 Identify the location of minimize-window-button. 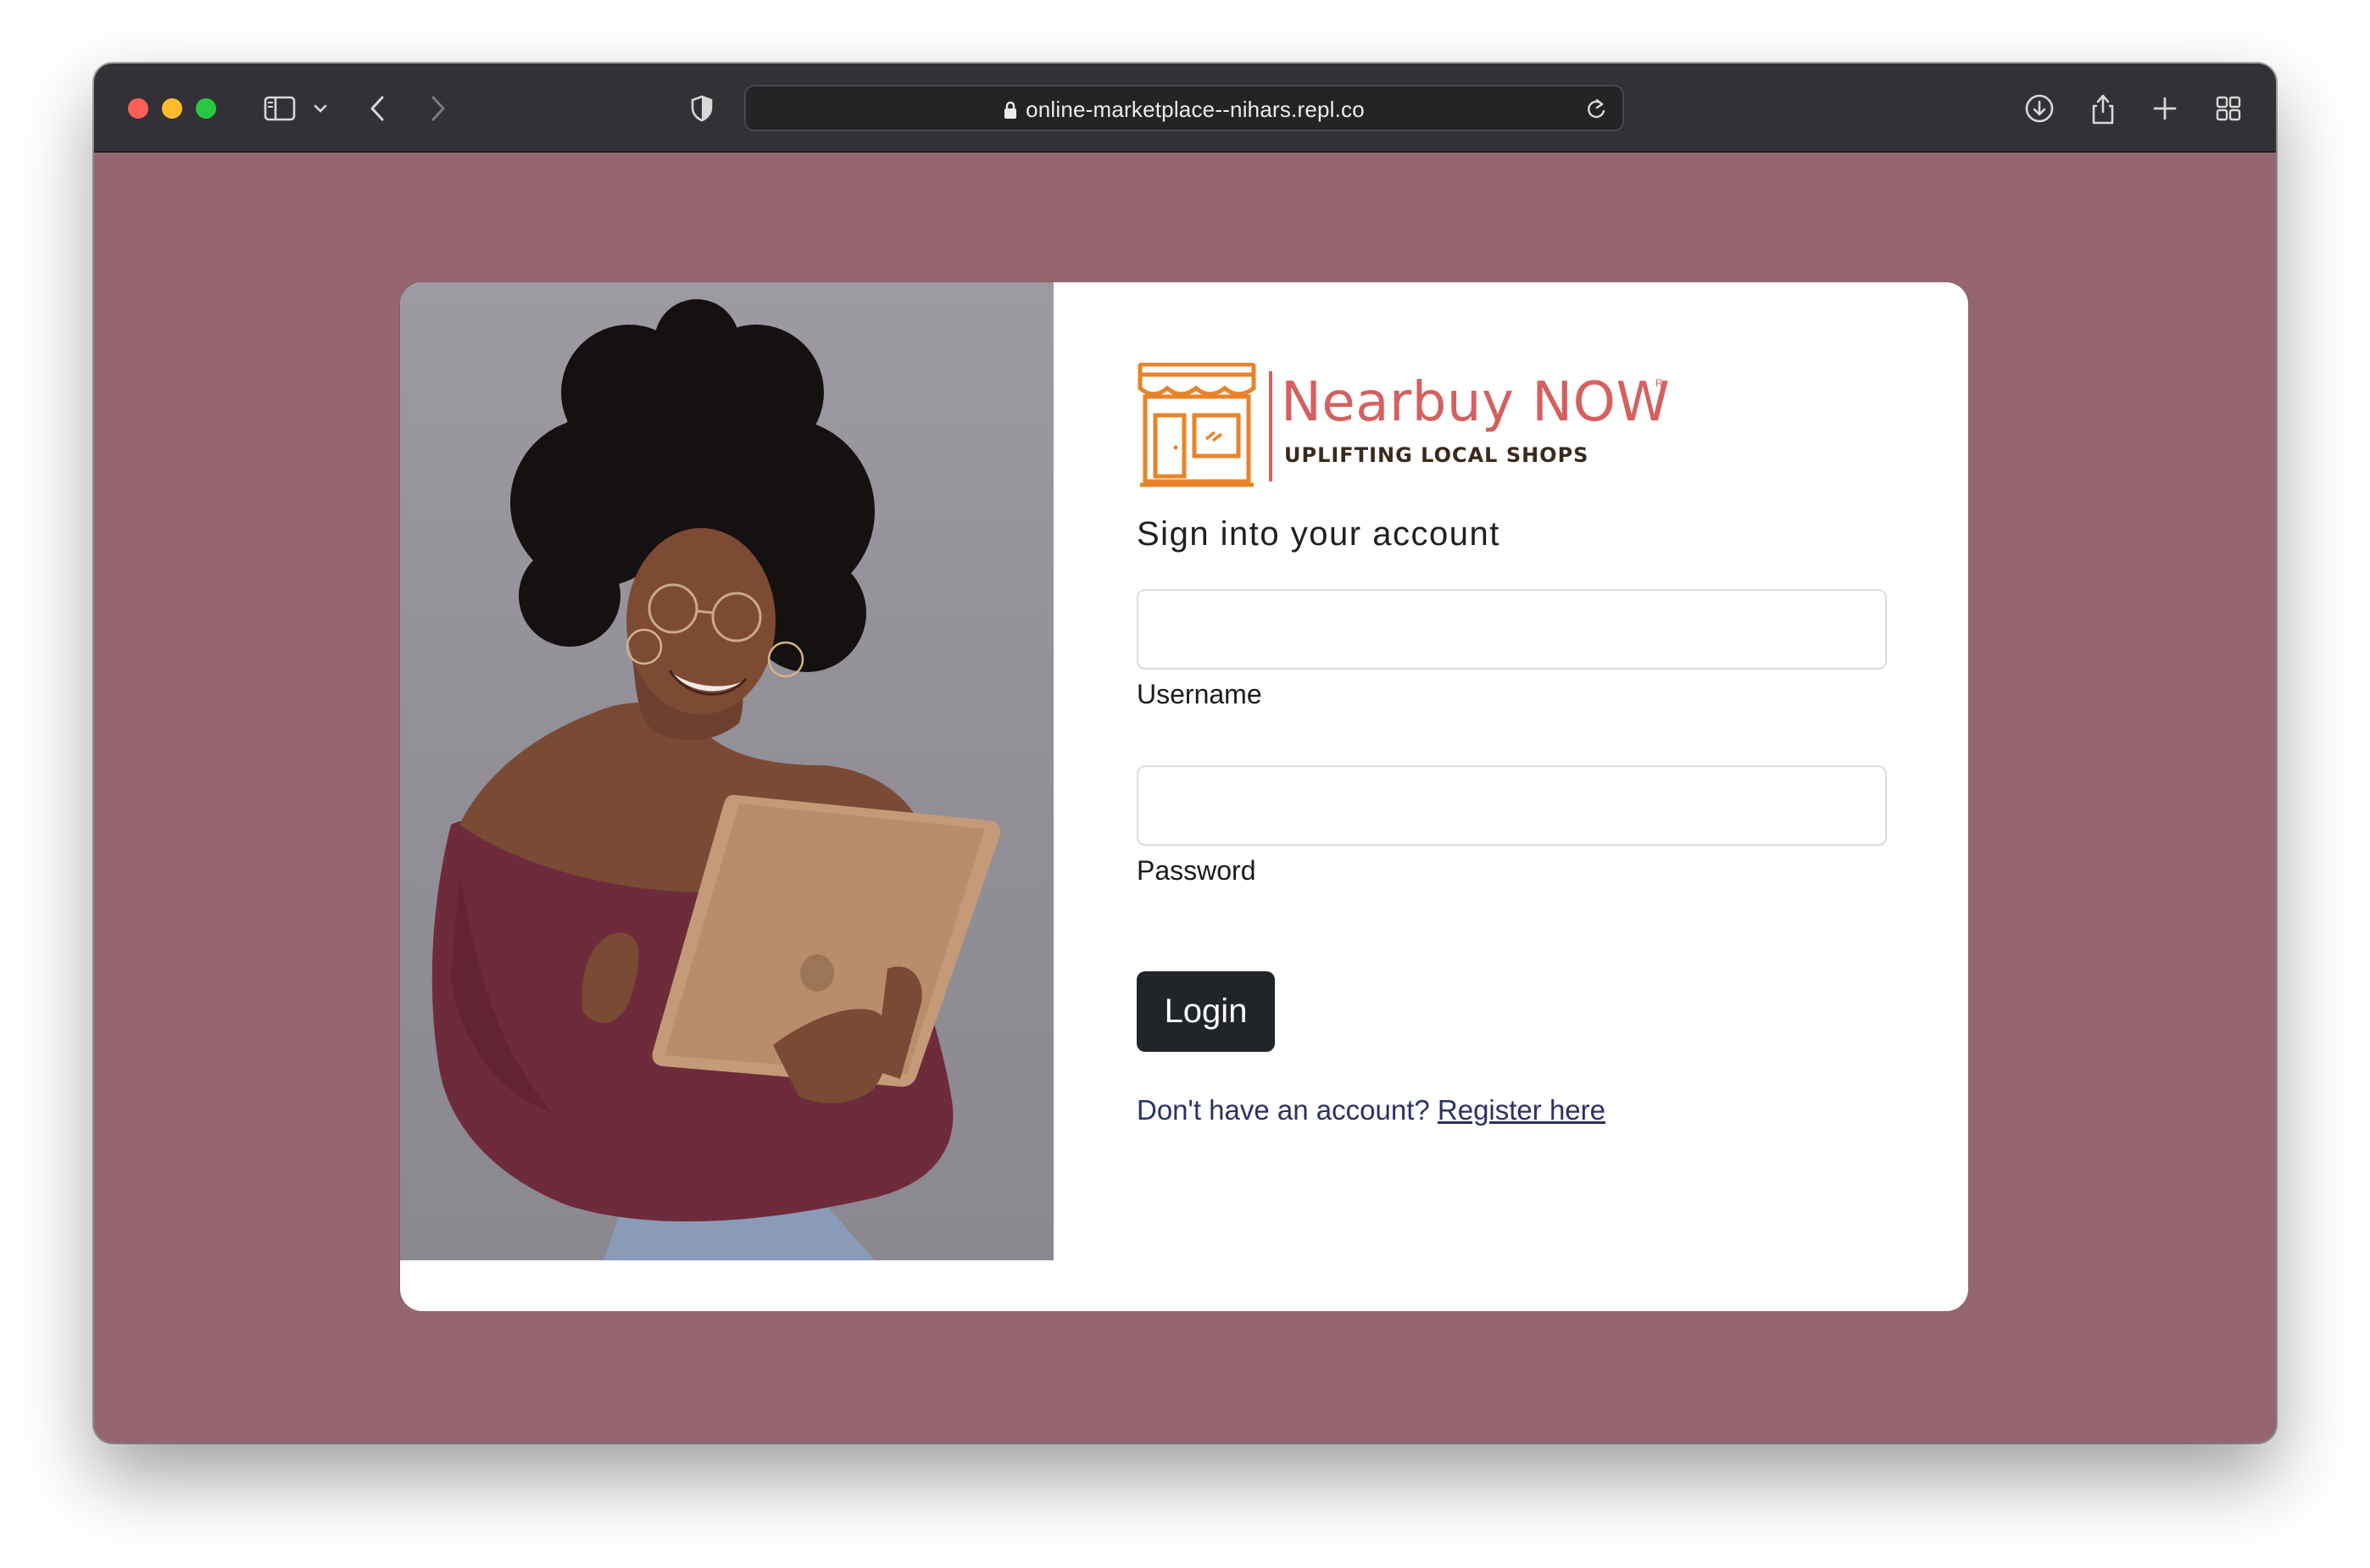
(172, 108).